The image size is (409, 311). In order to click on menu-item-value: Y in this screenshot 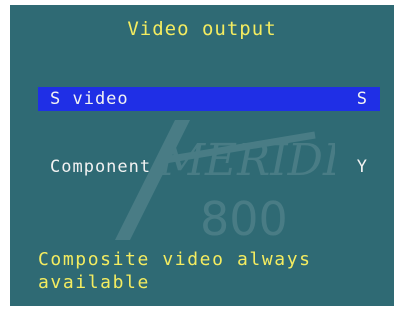, I will do `click(362, 167)`.